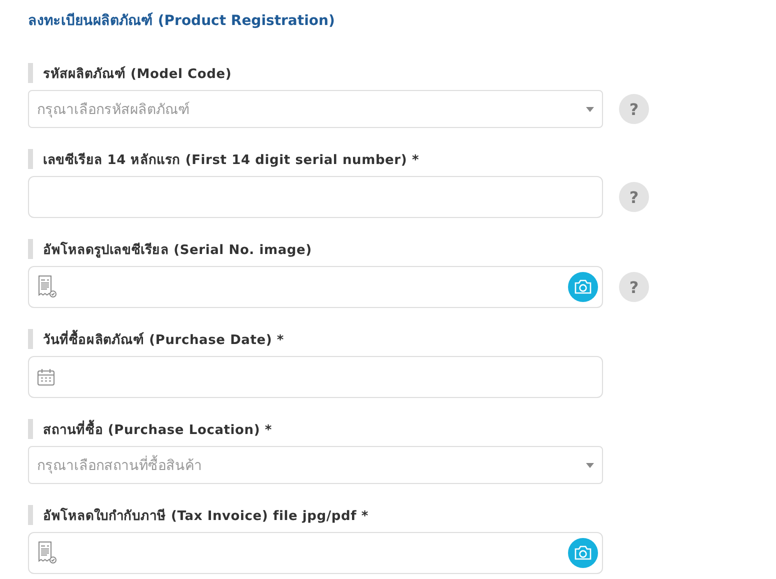 This screenshot has height=579, width=776. What do you see at coordinates (315, 465) in the screenshot?
I see `select-field: กรุณาเลือกสถานที่ซื้อสินค้า` at bounding box center [315, 465].